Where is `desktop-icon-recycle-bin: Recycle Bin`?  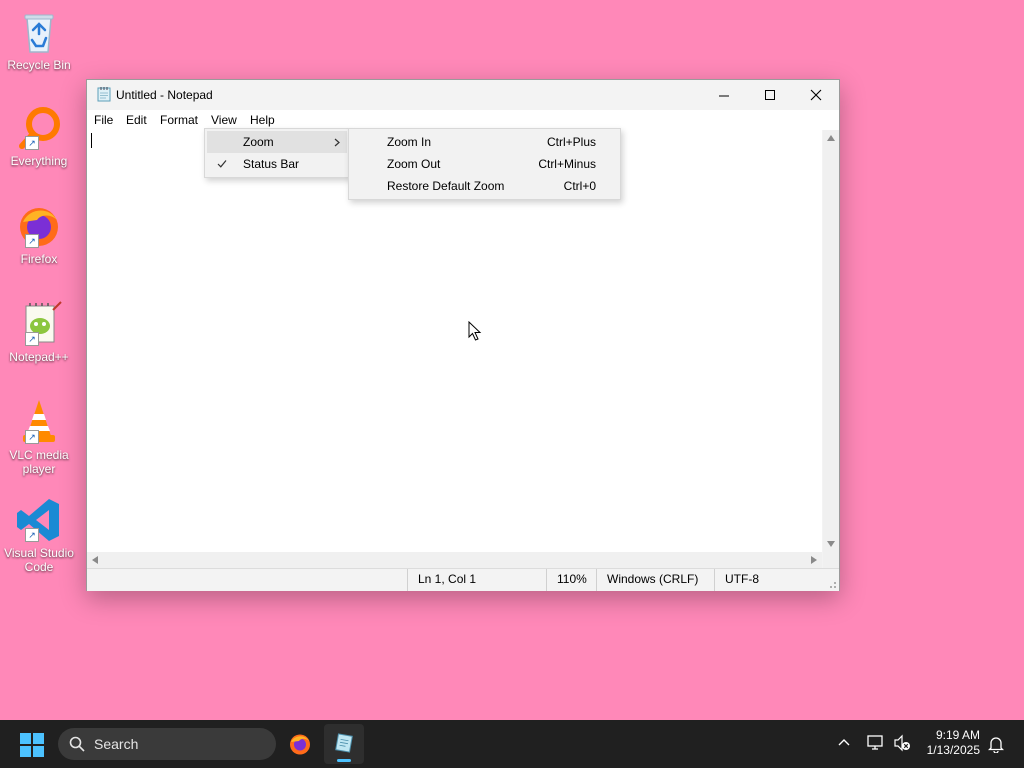
desktop-icon-recycle-bin: Recycle Bin is located at coordinates (39, 40).